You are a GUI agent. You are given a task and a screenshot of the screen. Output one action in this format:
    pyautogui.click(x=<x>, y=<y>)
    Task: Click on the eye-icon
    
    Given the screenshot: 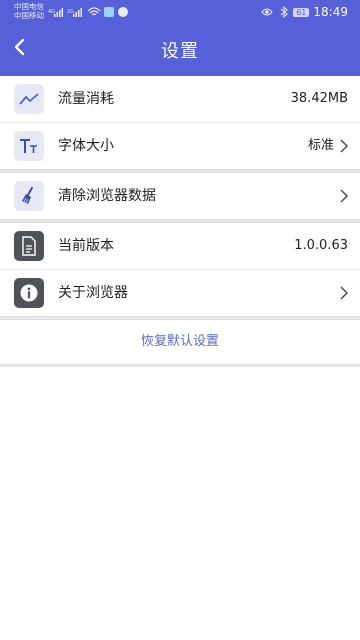 What is the action you would take?
    pyautogui.click(x=267, y=12)
    